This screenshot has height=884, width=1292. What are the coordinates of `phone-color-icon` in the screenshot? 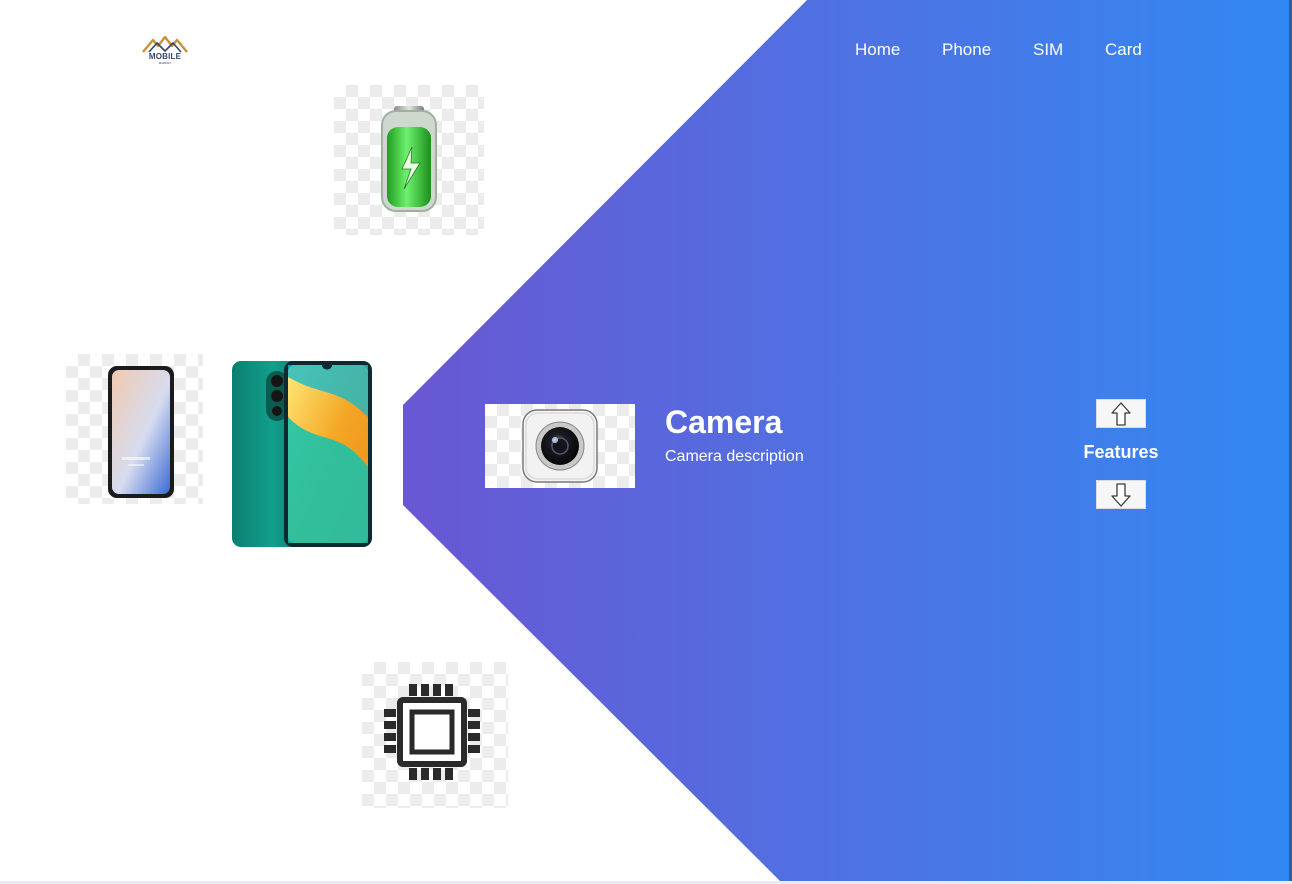 It's located at (302, 454).